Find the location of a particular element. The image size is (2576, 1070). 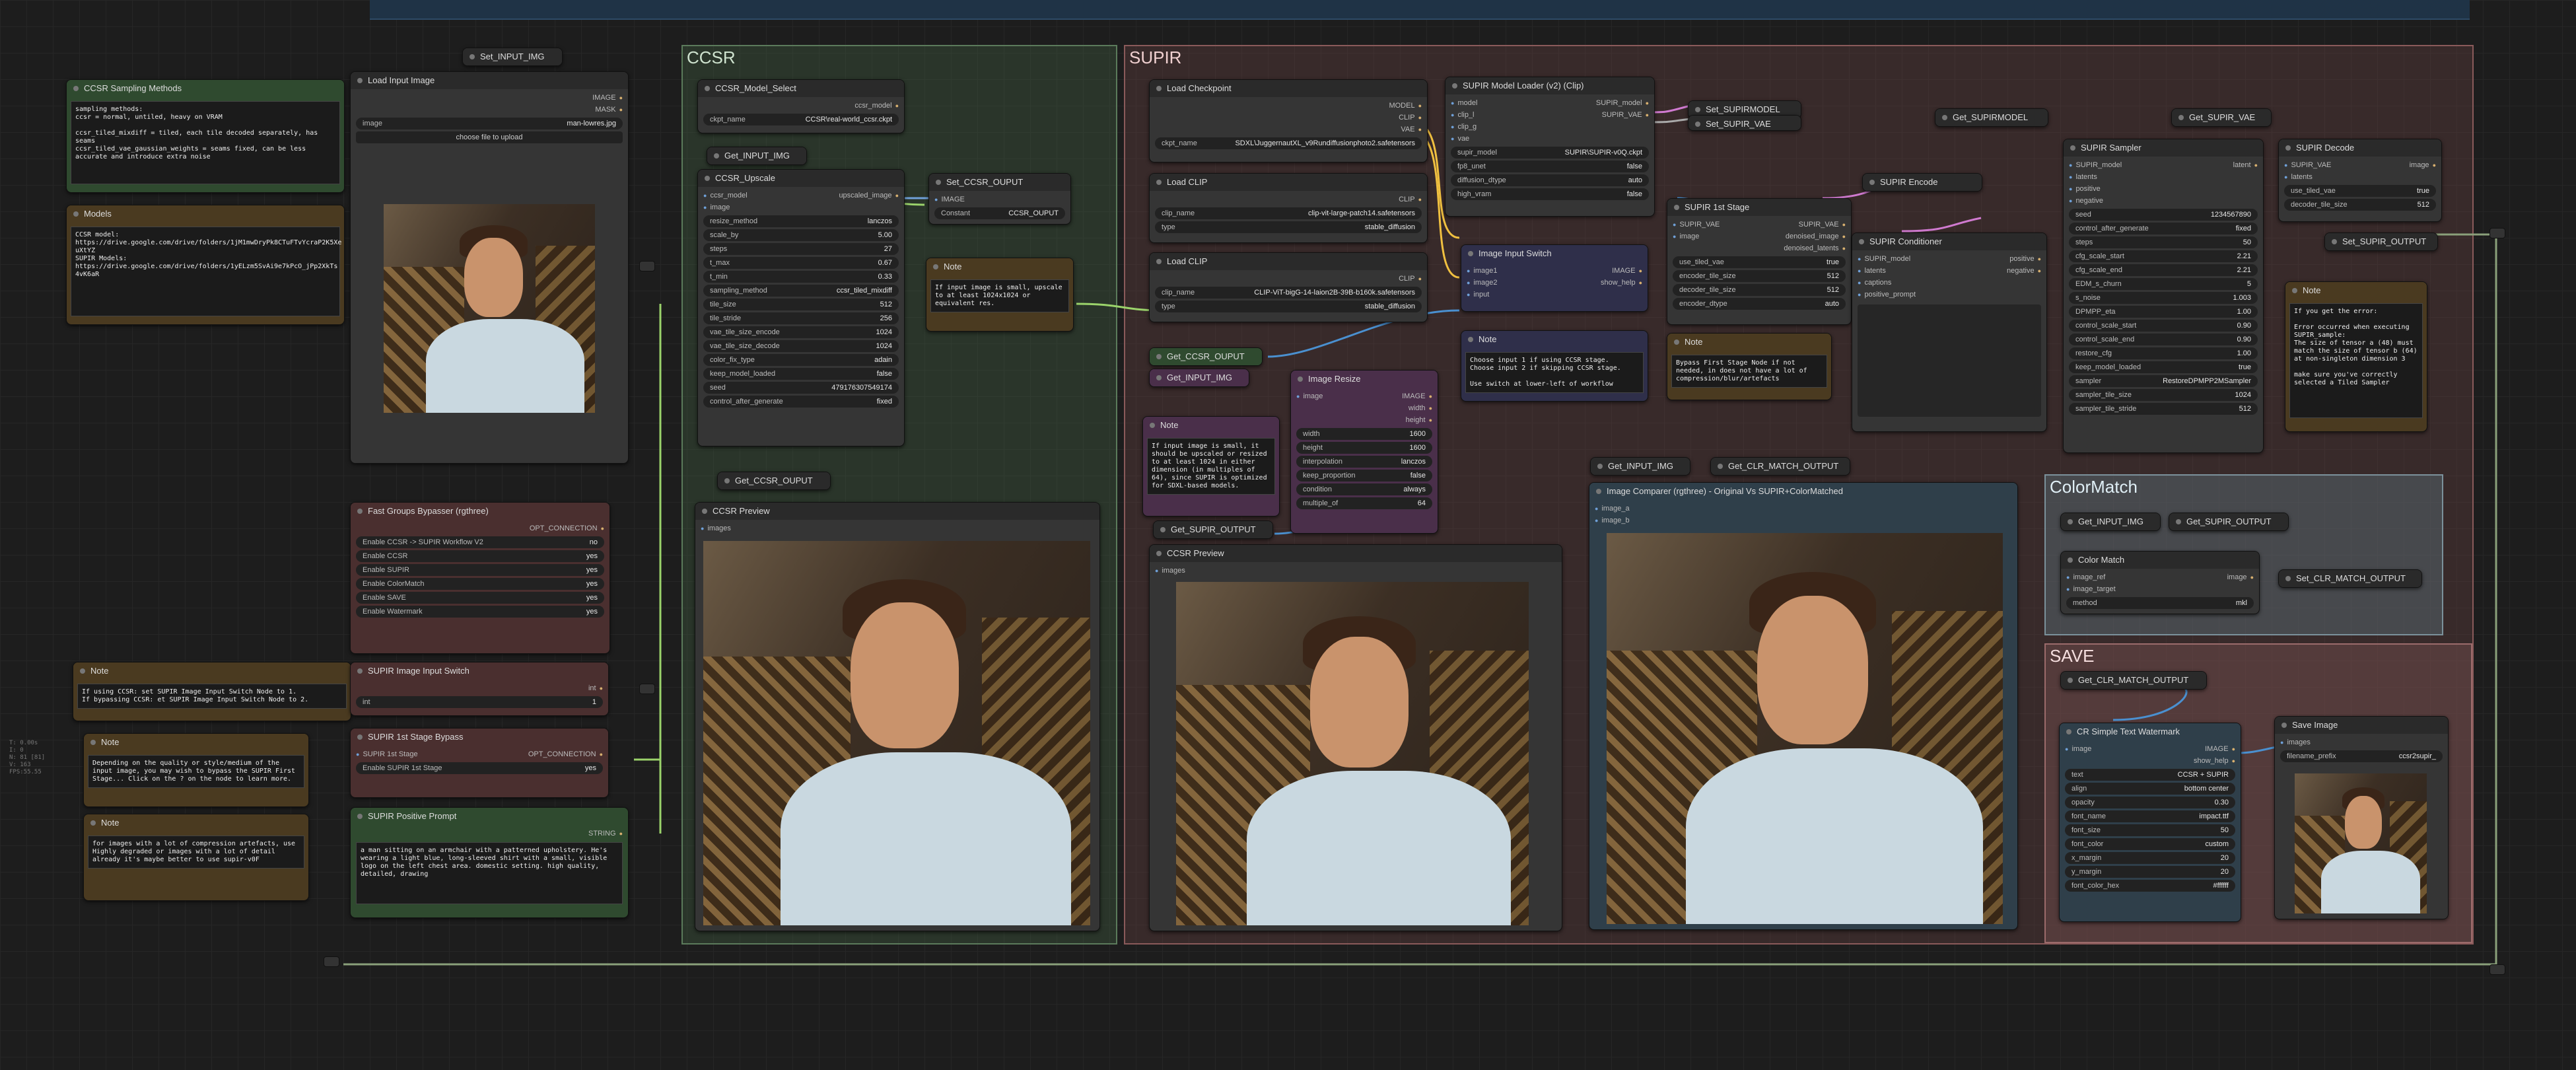

widget-cfg-scale-end: cfg_scale_end 2.21 is located at coordinates (2164, 270).